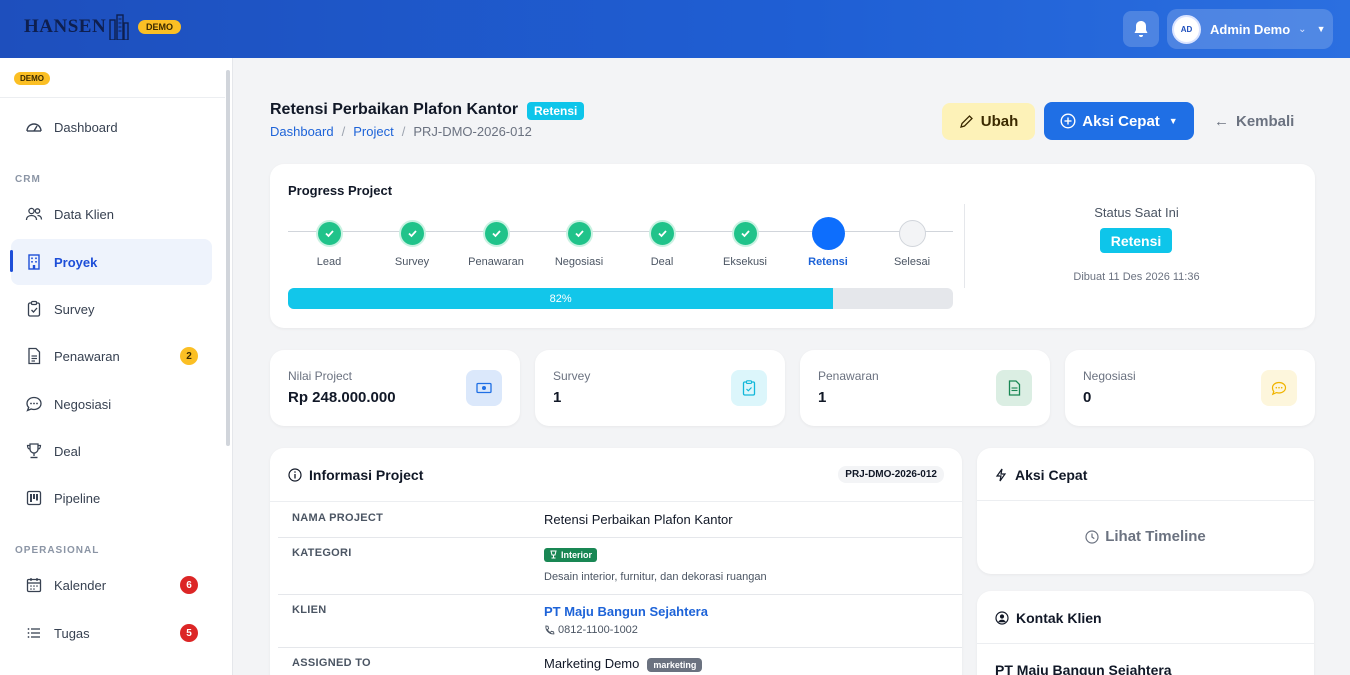 The width and height of the screenshot is (1350, 675). I want to click on sidebar-item-data-klien: Data Klien, so click(111, 214).